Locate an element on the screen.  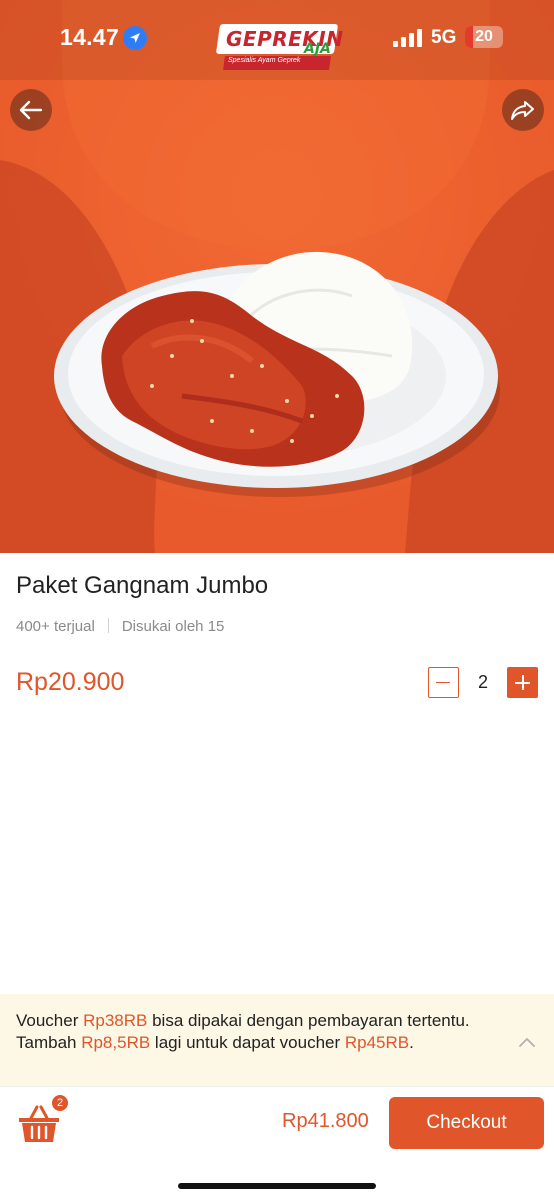
battery-percent: 20 is located at coordinates (484, 36).